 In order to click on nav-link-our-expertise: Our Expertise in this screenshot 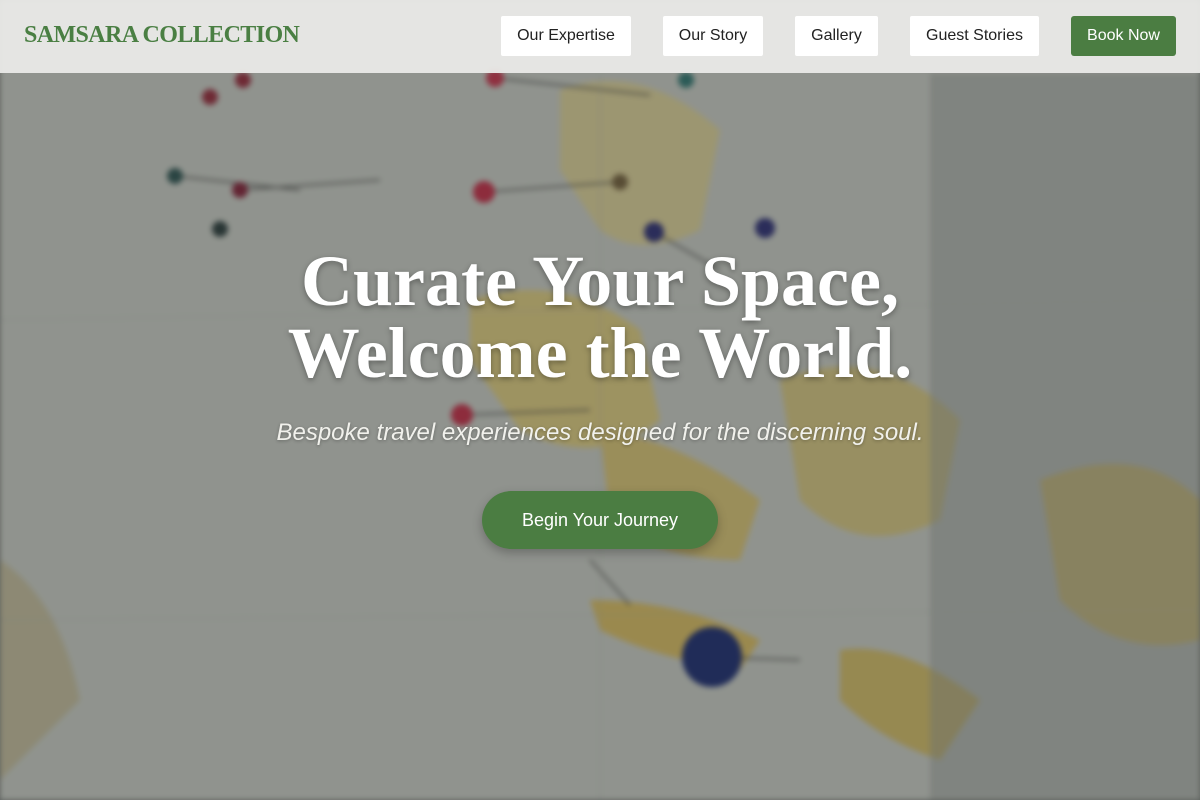, I will do `click(566, 36)`.